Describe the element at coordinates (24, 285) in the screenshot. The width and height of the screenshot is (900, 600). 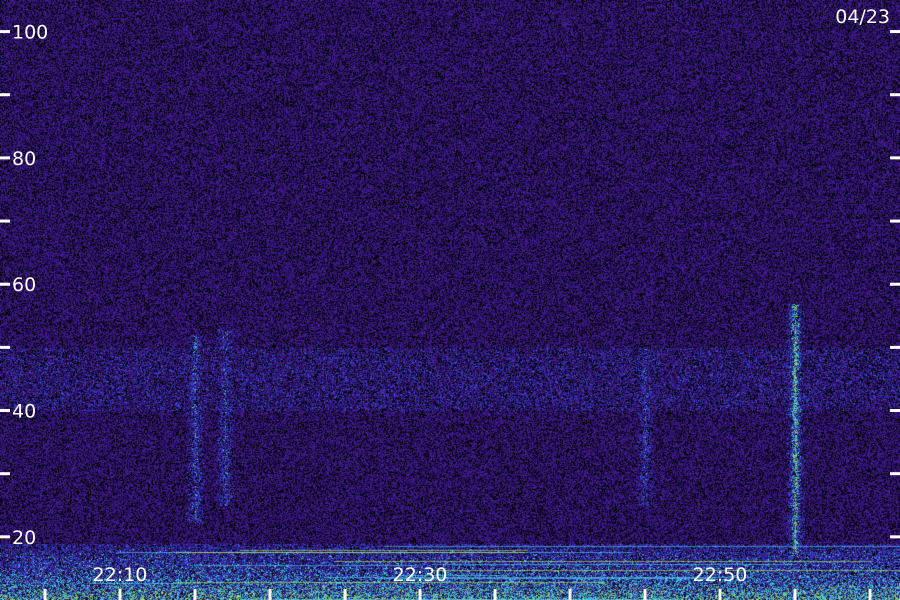
I see `y-tick-label: 60` at that location.